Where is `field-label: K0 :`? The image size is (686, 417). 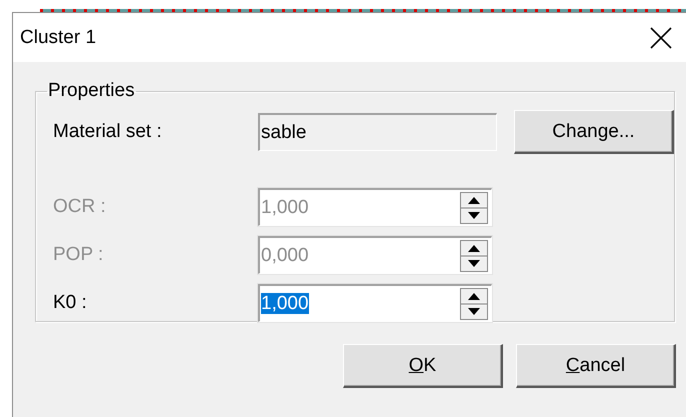 field-label: K0 : is located at coordinates (70, 303).